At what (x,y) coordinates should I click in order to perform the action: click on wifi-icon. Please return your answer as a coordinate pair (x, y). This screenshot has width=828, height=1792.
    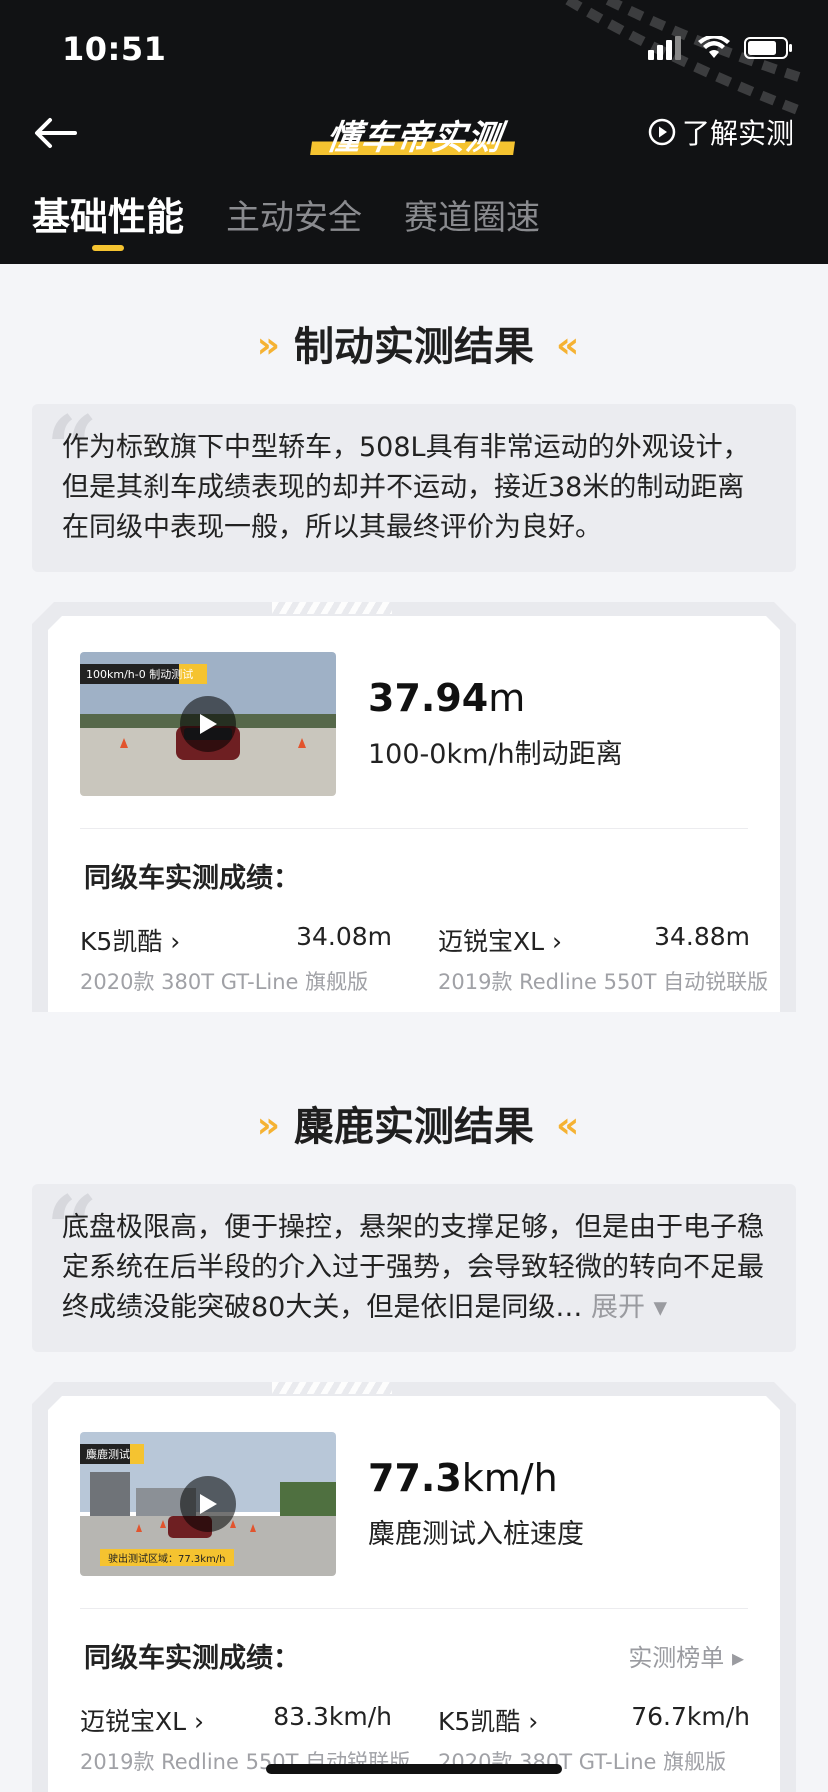
    Looking at the image, I should click on (714, 47).